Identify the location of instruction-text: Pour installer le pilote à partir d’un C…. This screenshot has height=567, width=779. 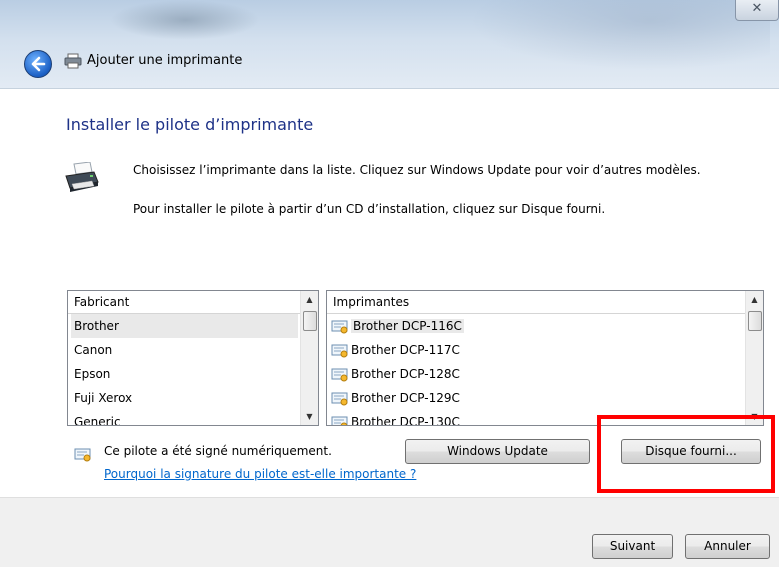
(369, 209).